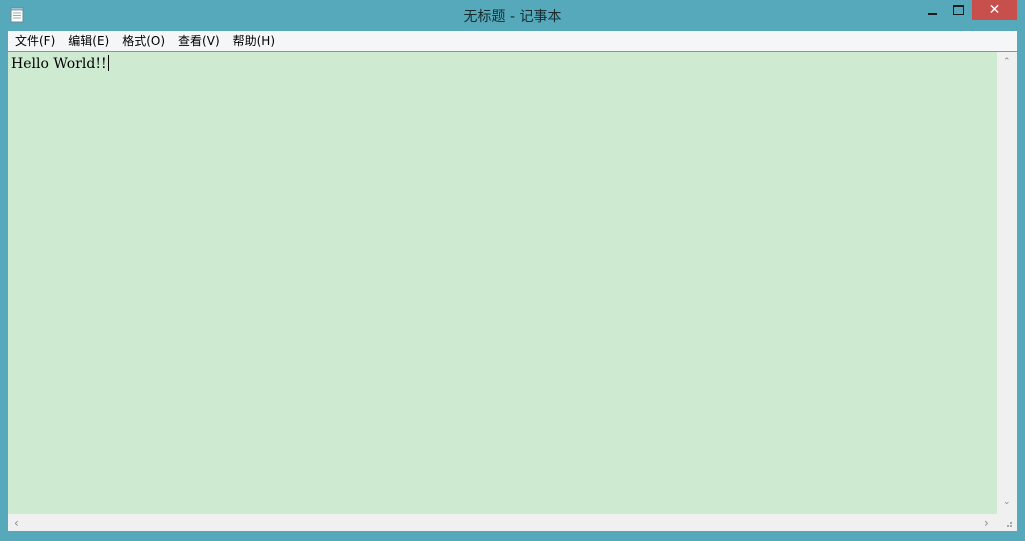 The width and height of the screenshot is (1025, 541). What do you see at coordinates (1007, 62) in the screenshot?
I see `scroll-up-arrow-icon: ⌃` at bounding box center [1007, 62].